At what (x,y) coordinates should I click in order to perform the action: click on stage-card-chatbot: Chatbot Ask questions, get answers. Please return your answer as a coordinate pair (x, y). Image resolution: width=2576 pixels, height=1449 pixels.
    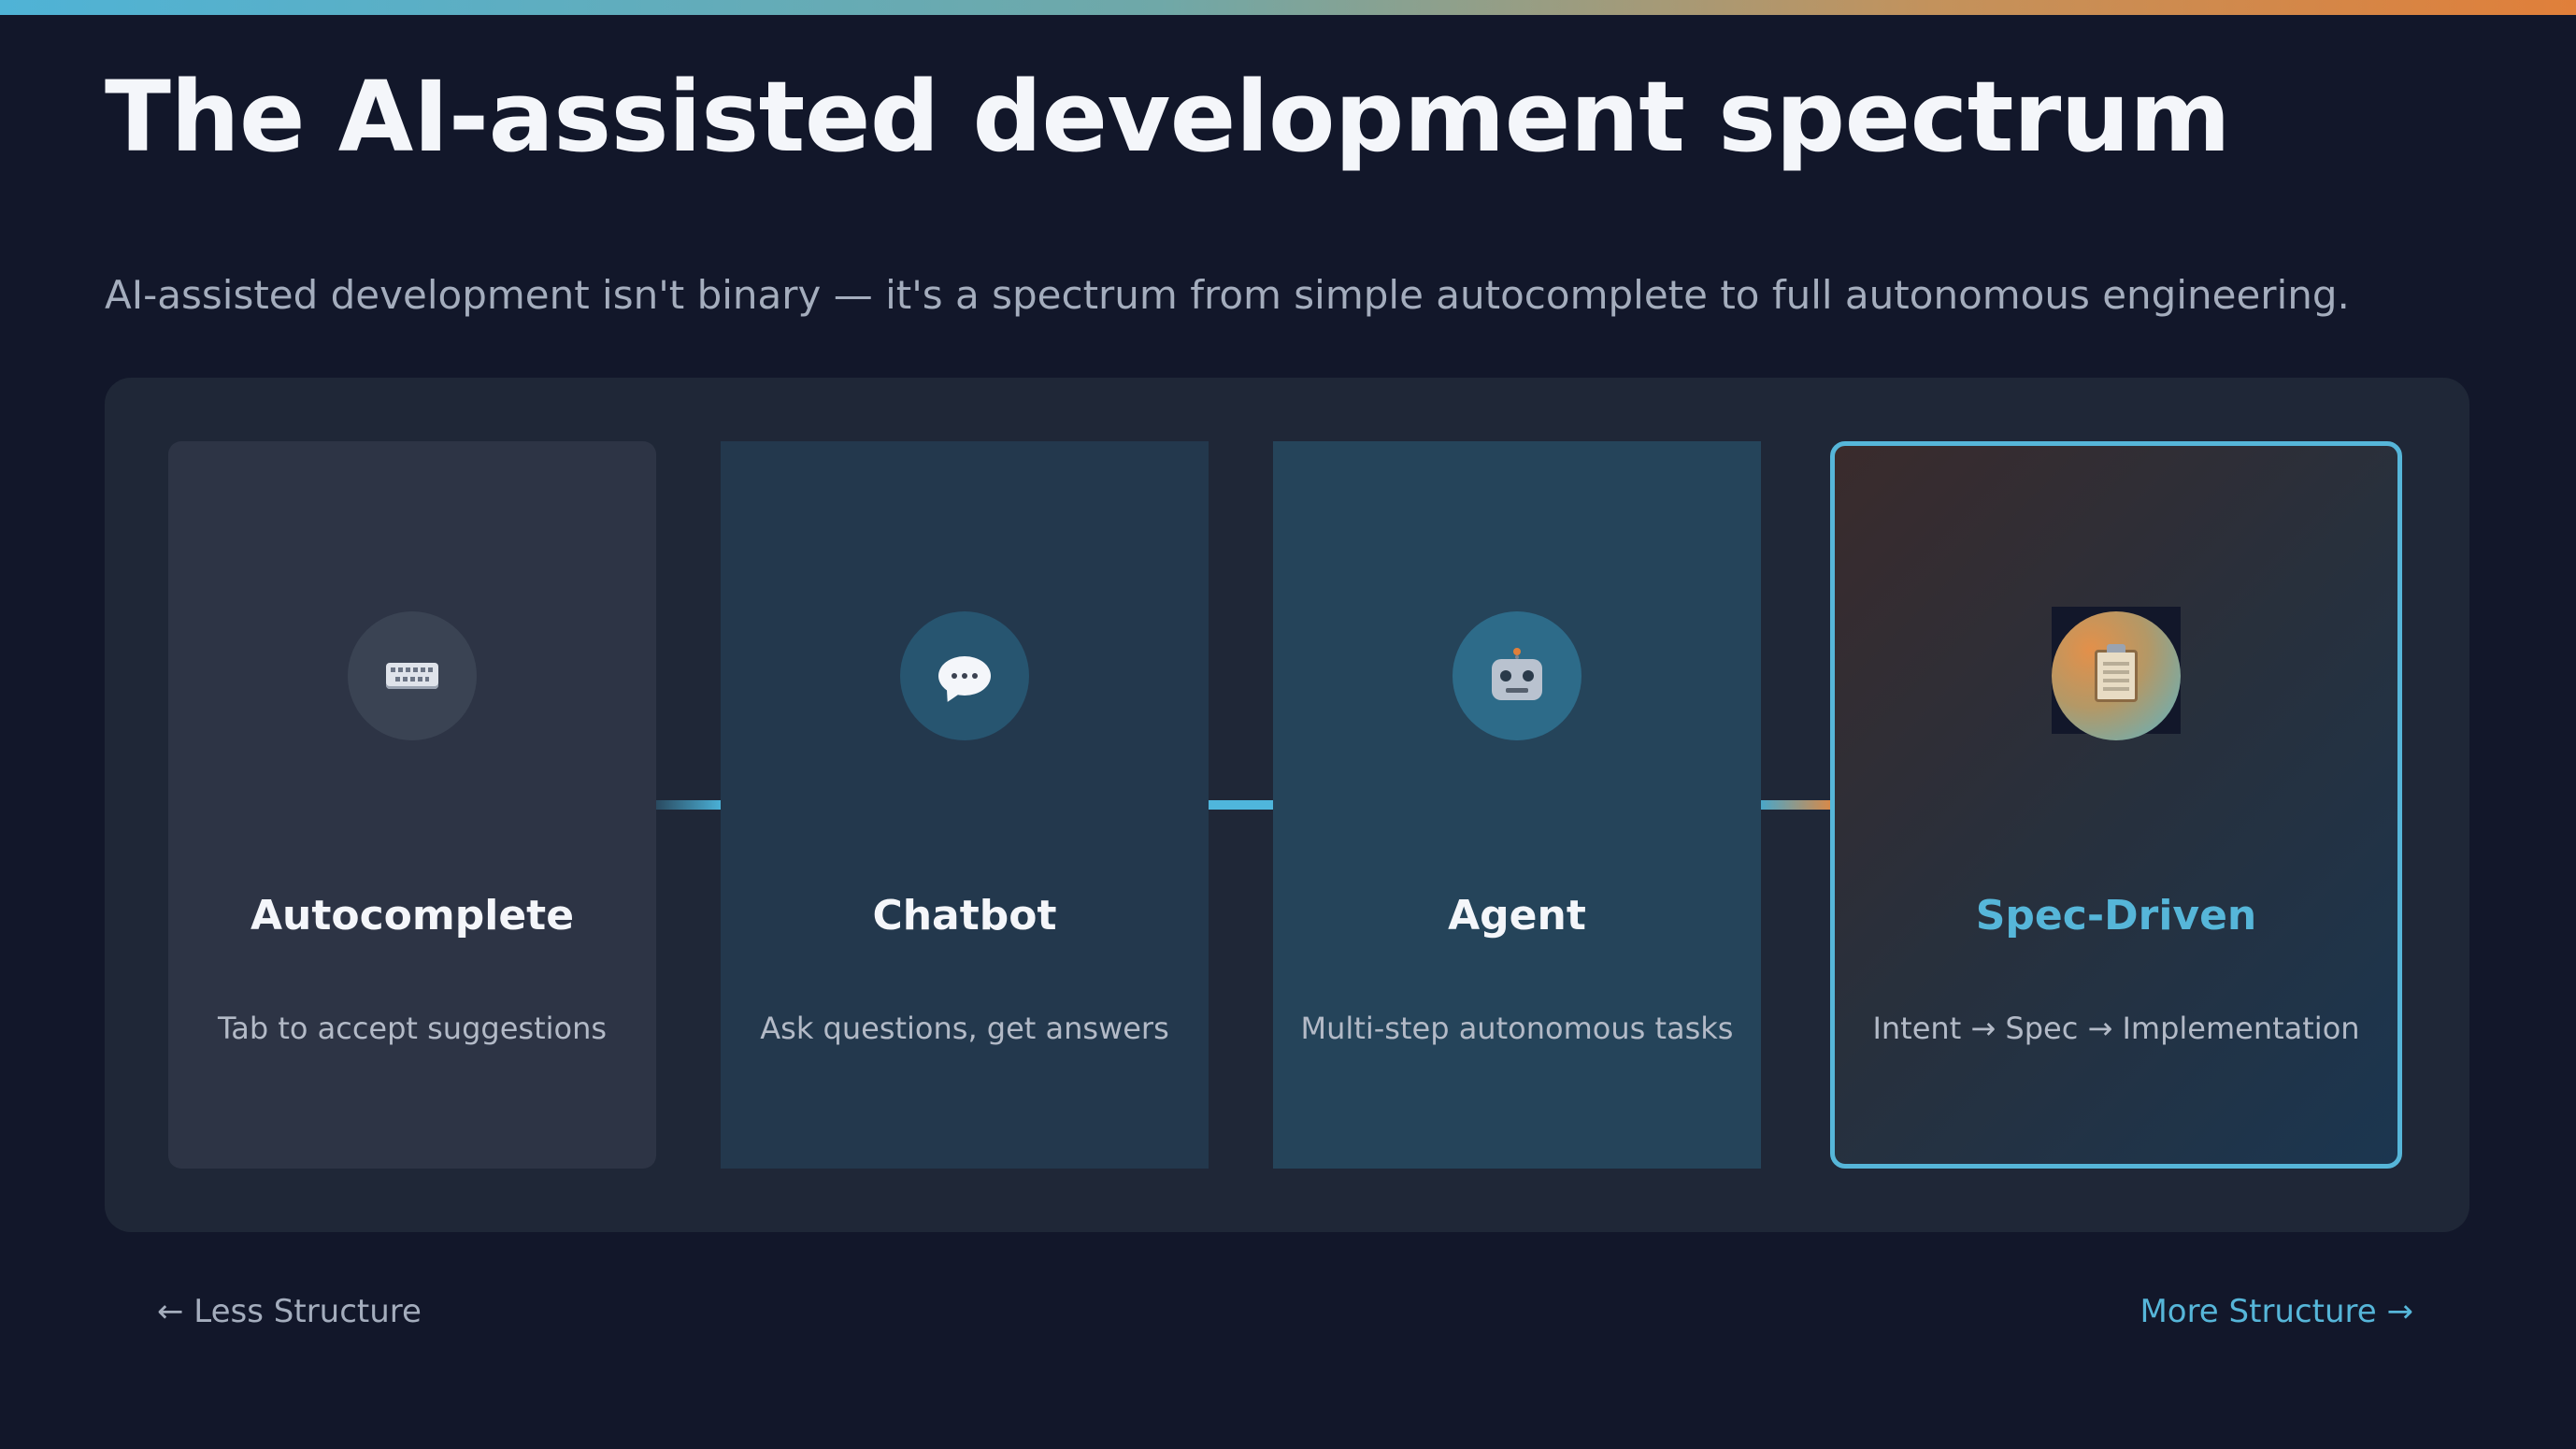
    Looking at the image, I should click on (965, 805).